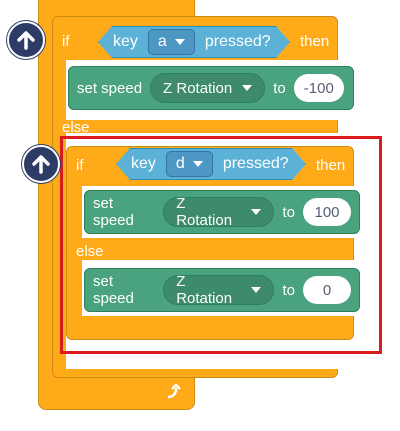  I want to click on outer-key-pressed-condition: key a pressed?, so click(194, 42).